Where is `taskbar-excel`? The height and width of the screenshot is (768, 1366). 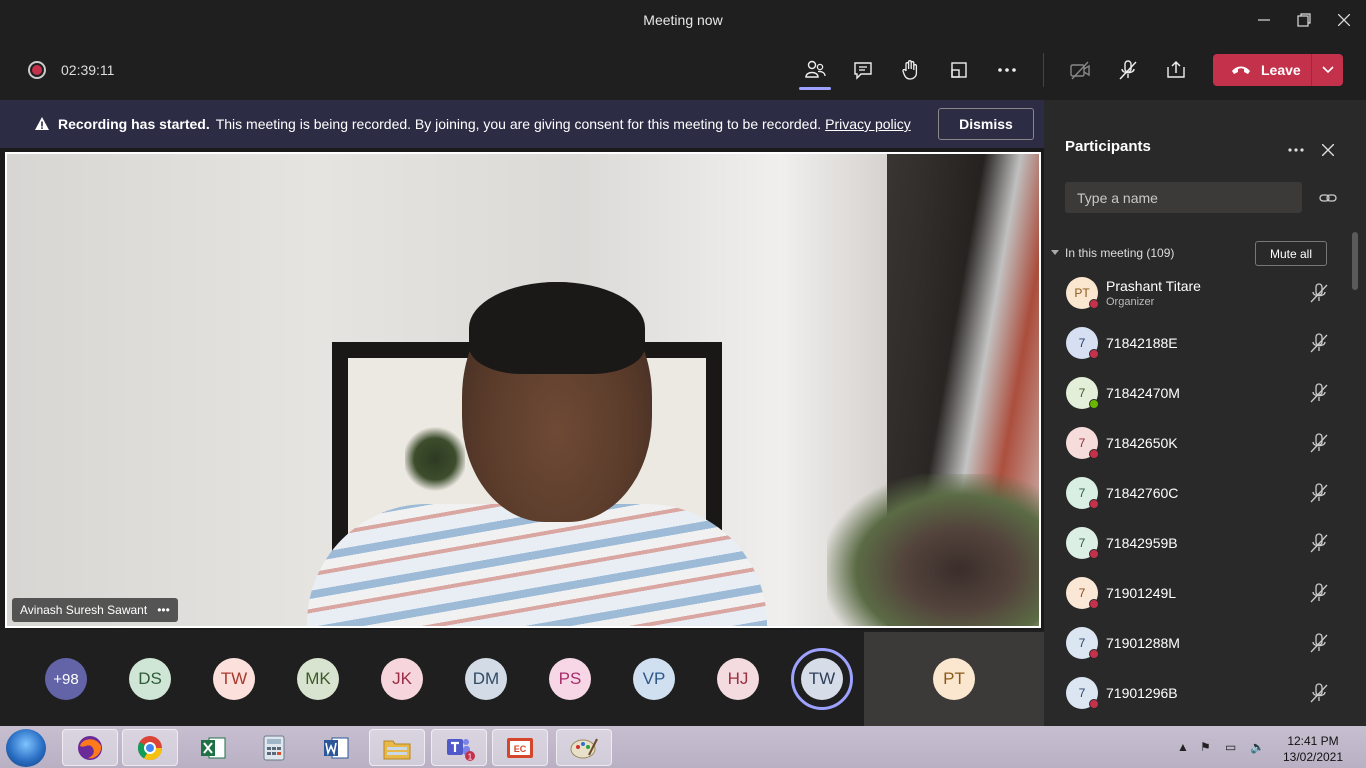
taskbar-excel is located at coordinates (213, 747).